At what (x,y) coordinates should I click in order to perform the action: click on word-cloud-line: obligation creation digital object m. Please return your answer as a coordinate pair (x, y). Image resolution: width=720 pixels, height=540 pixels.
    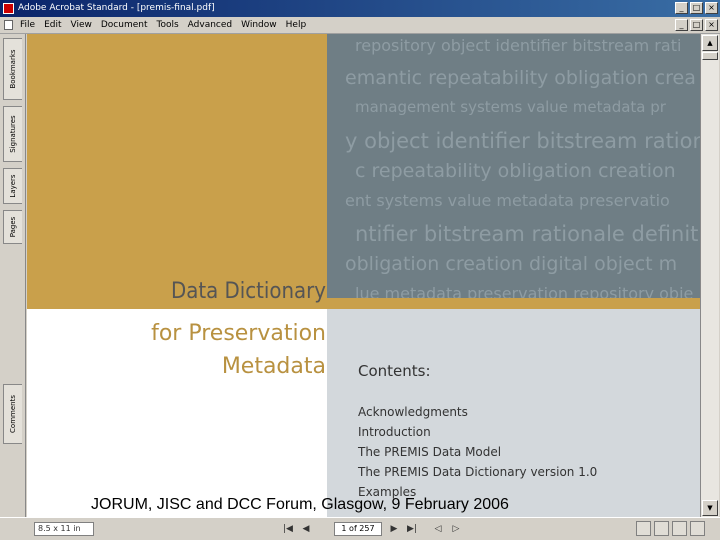
    Looking at the image, I should click on (511, 264).